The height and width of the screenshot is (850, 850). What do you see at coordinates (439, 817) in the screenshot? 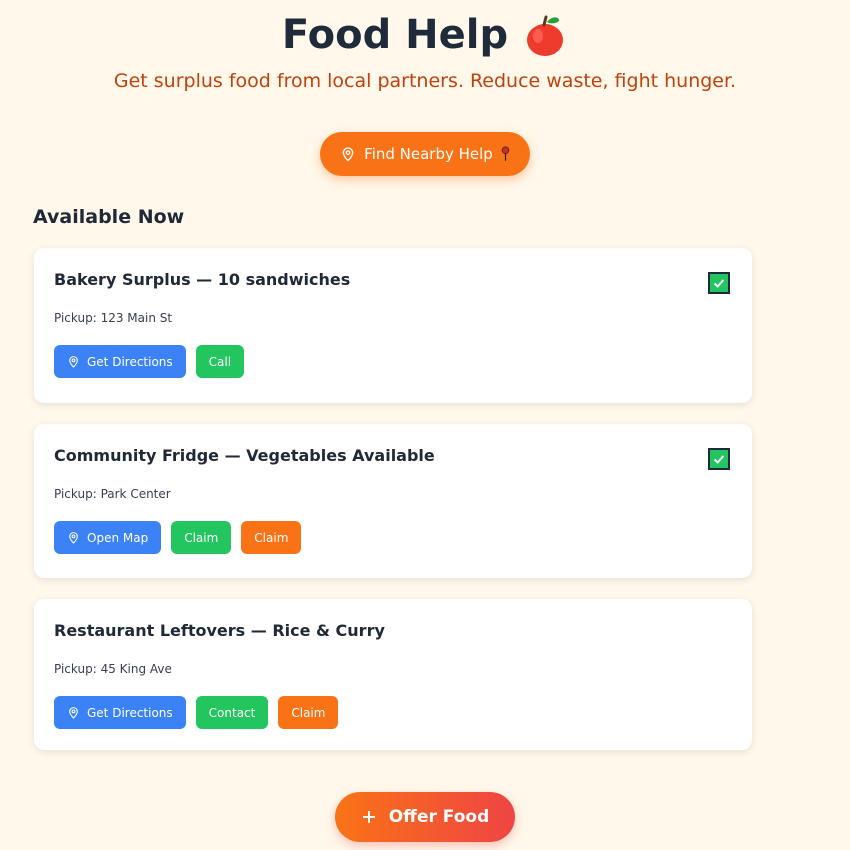
I see `offer-food-label: Offer Food` at bounding box center [439, 817].